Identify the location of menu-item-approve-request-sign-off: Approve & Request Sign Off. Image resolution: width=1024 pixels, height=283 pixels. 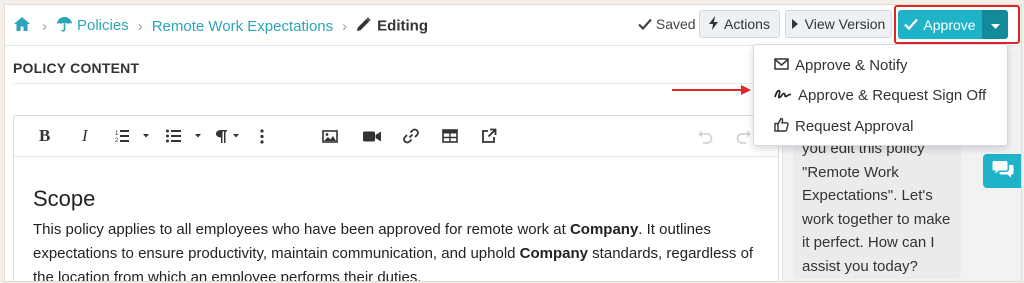
(880, 95).